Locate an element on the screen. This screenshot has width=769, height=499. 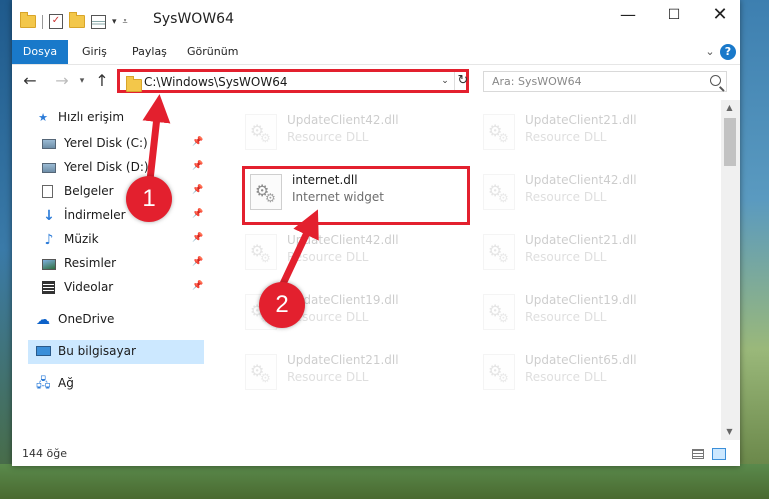
window-title: SysWOW64 is located at coordinates (193, 19).